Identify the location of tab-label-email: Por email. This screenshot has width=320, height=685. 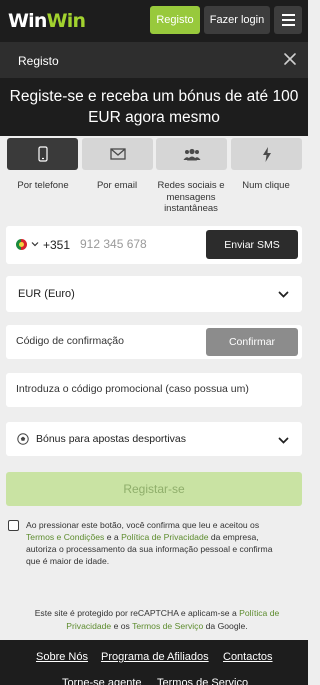
(117, 185).